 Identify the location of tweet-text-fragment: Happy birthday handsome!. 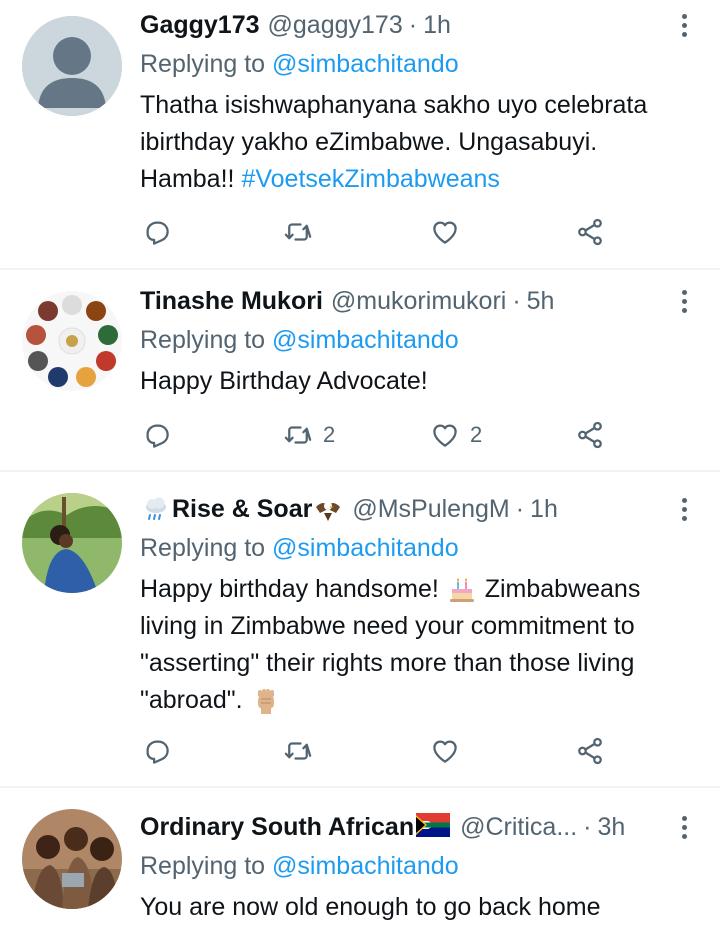
(289, 589).